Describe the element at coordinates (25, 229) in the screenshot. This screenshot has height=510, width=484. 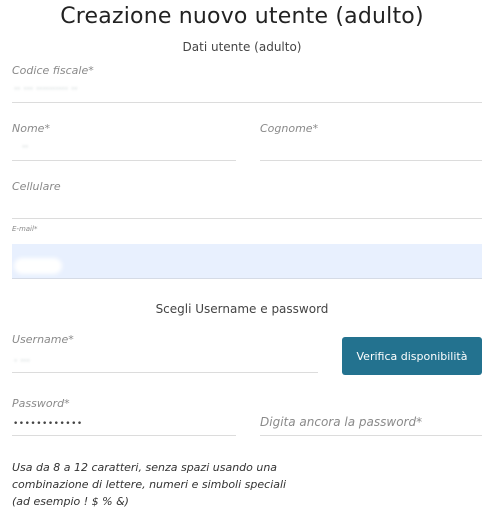
I see `email-label: E-mail*` at that location.